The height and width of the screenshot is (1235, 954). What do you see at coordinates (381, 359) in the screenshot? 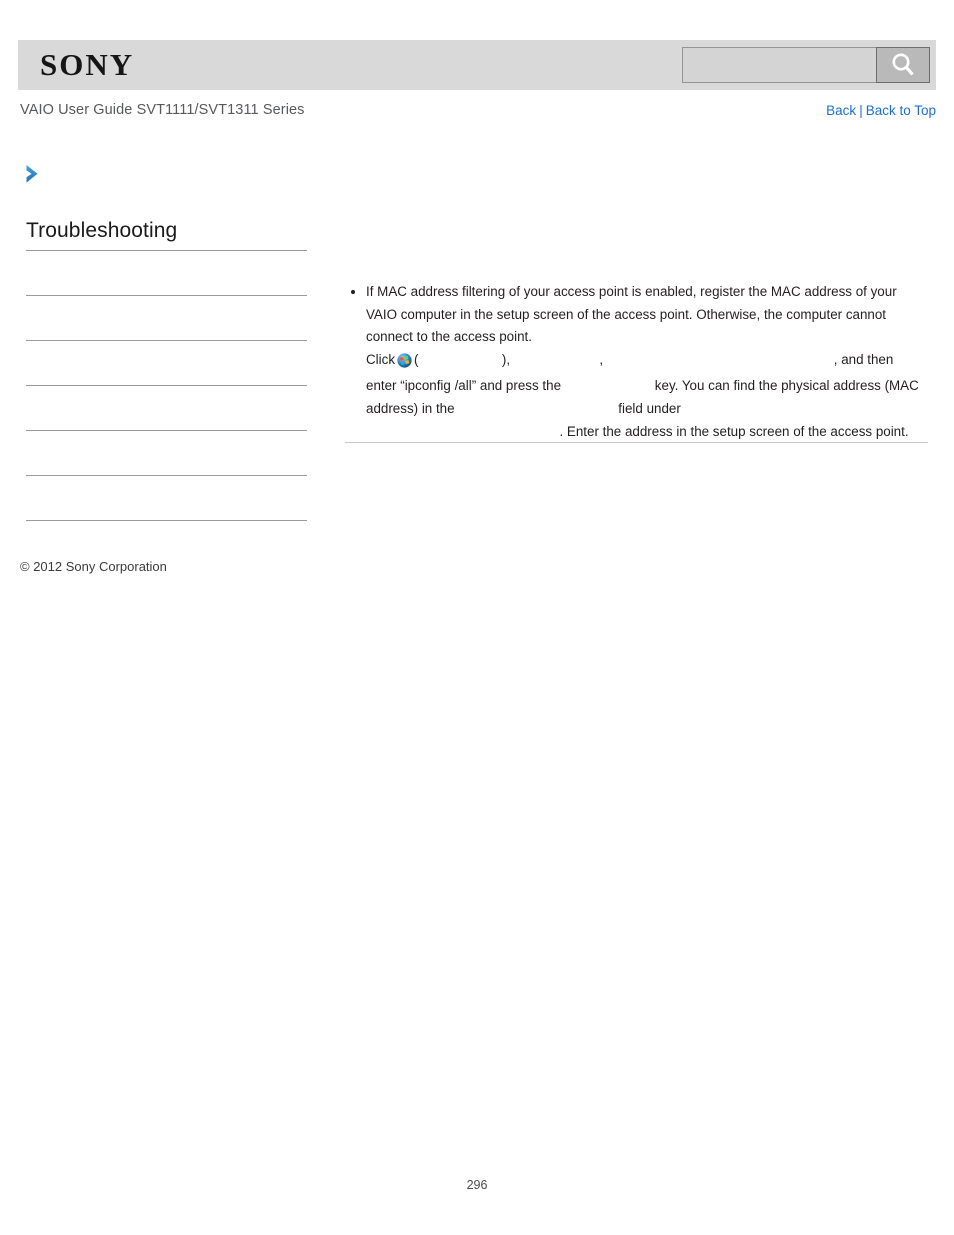
I see `click-label: Click` at bounding box center [381, 359].